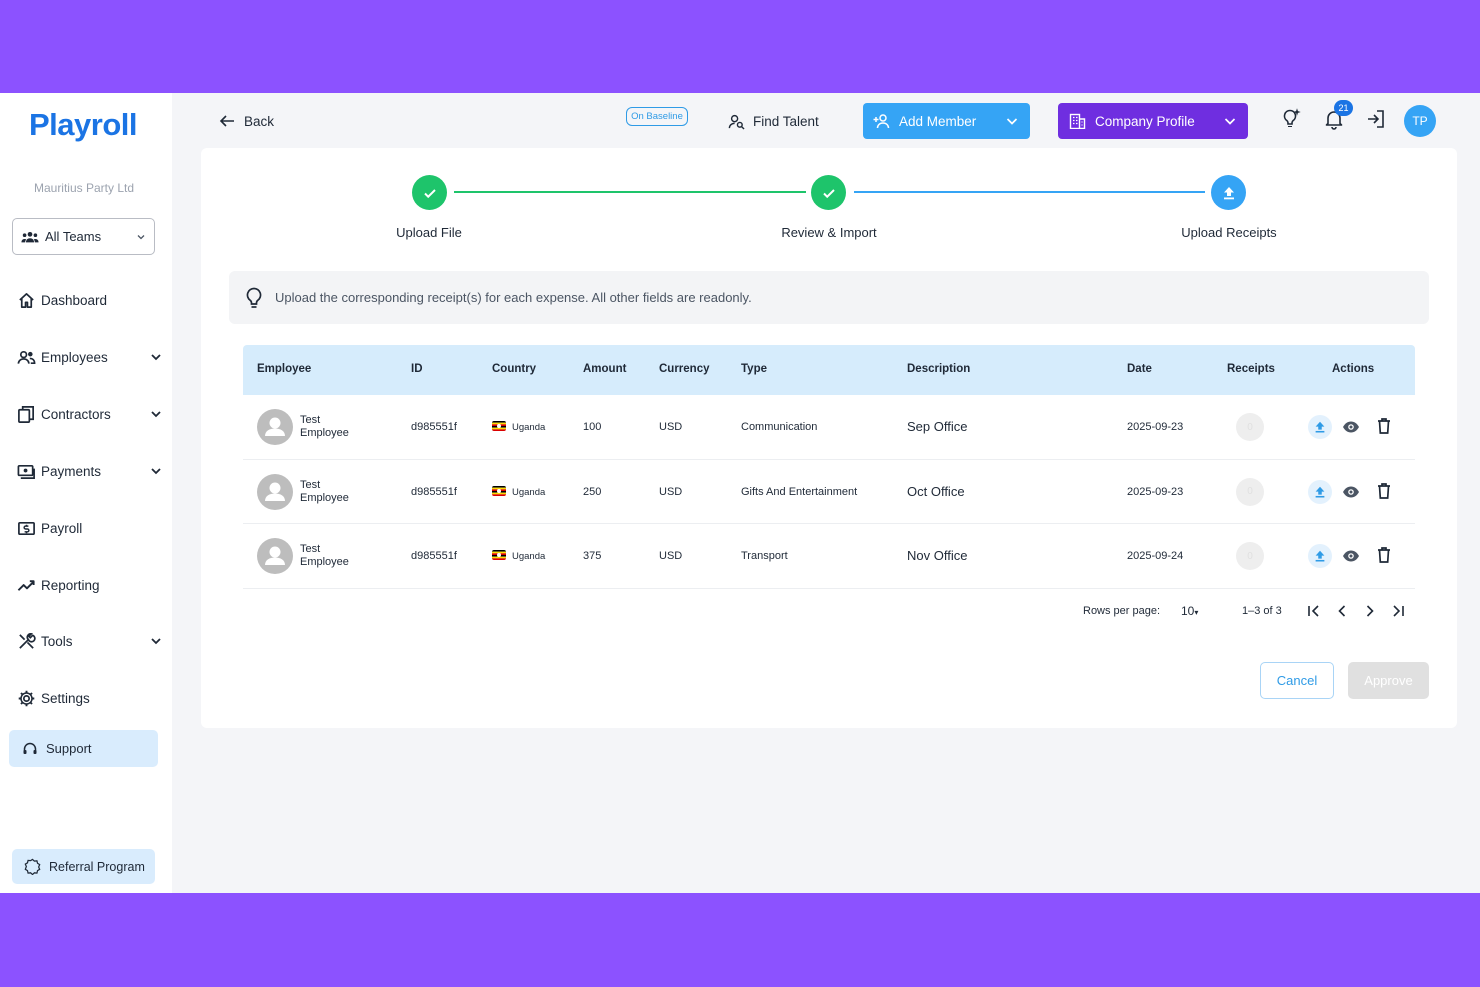  Describe the element at coordinates (30, 236) in the screenshot. I see `team-icon` at that location.